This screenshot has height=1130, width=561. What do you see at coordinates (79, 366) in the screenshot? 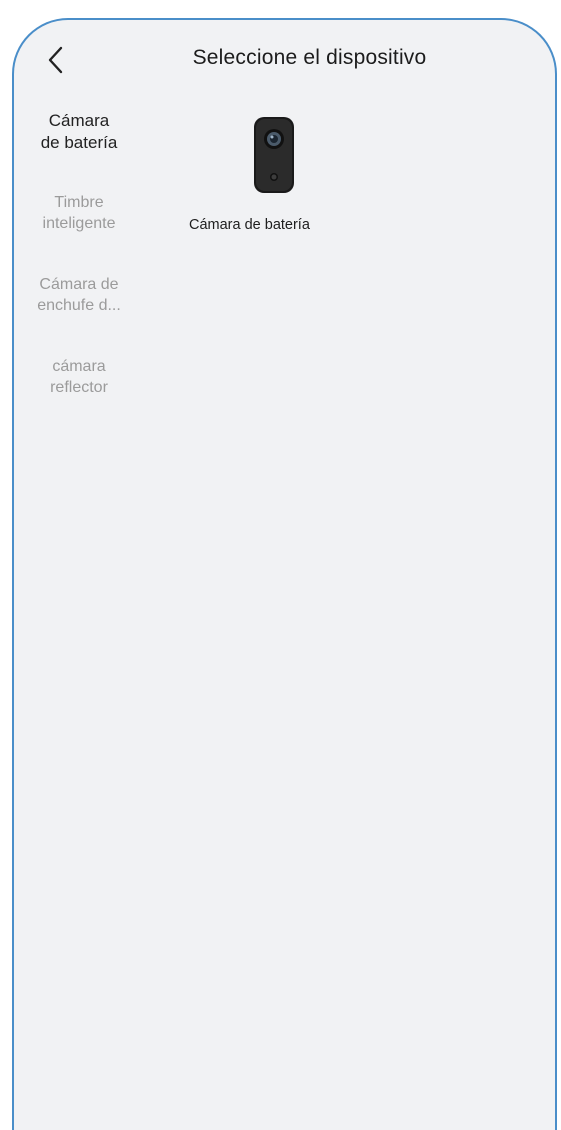
I see `category-label-line1: cámara` at bounding box center [79, 366].